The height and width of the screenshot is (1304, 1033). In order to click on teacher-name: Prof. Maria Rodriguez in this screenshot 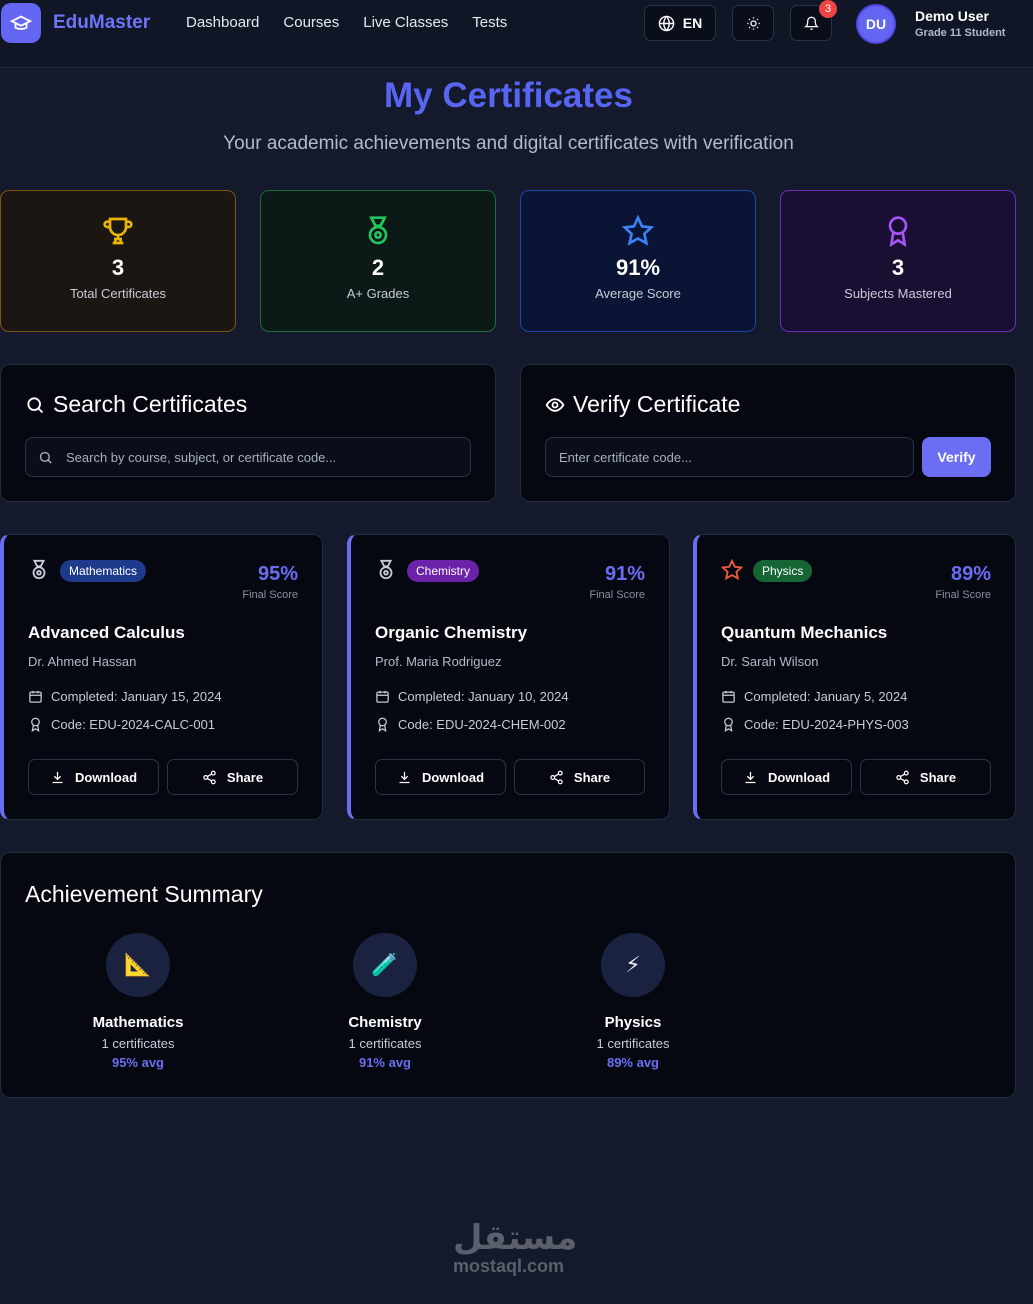, I will do `click(438, 661)`.